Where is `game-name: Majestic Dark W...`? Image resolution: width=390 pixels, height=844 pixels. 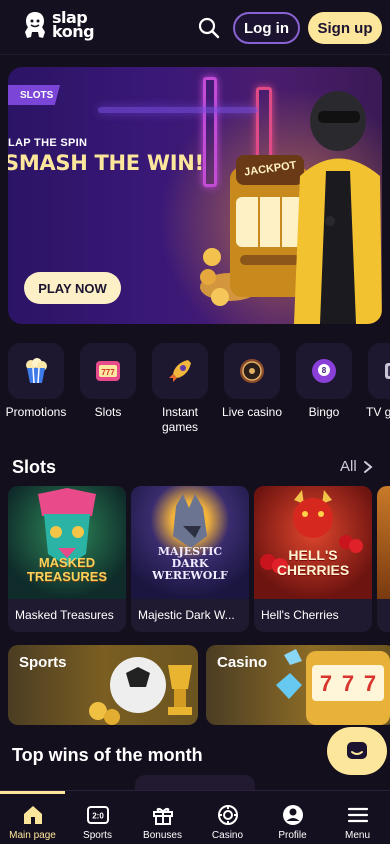
game-name: Majestic Dark W... is located at coordinates (186, 615).